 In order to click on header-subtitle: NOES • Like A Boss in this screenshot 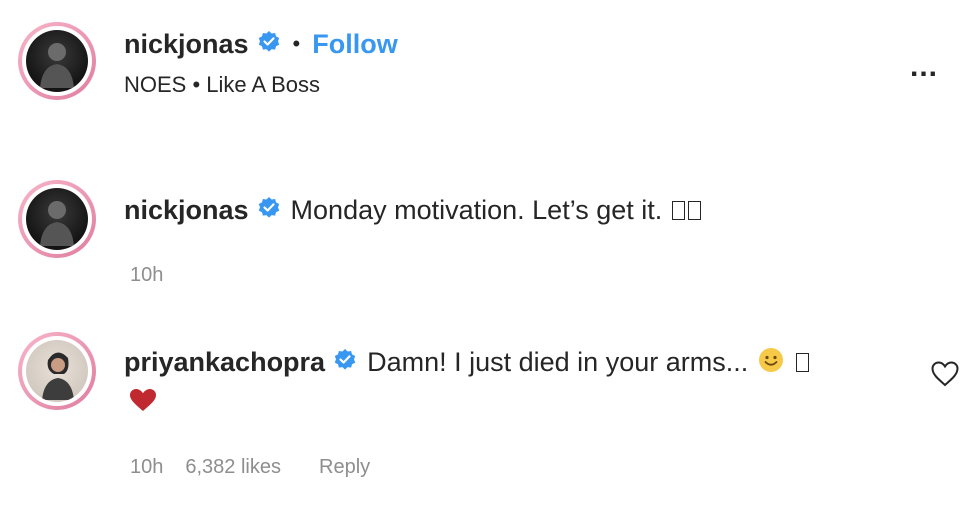, I will do `click(222, 85)`.